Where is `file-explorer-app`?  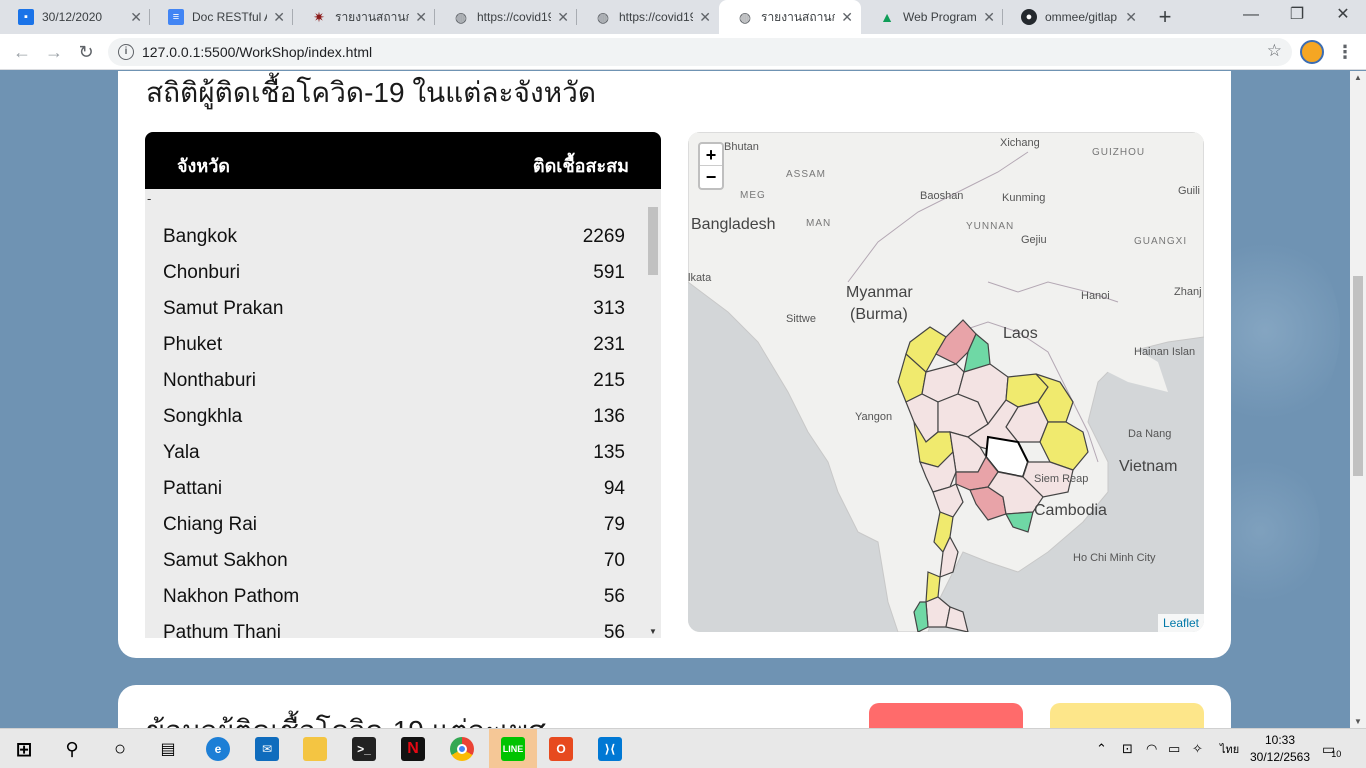 file-explorer-app is located at coordinates (315, 748).